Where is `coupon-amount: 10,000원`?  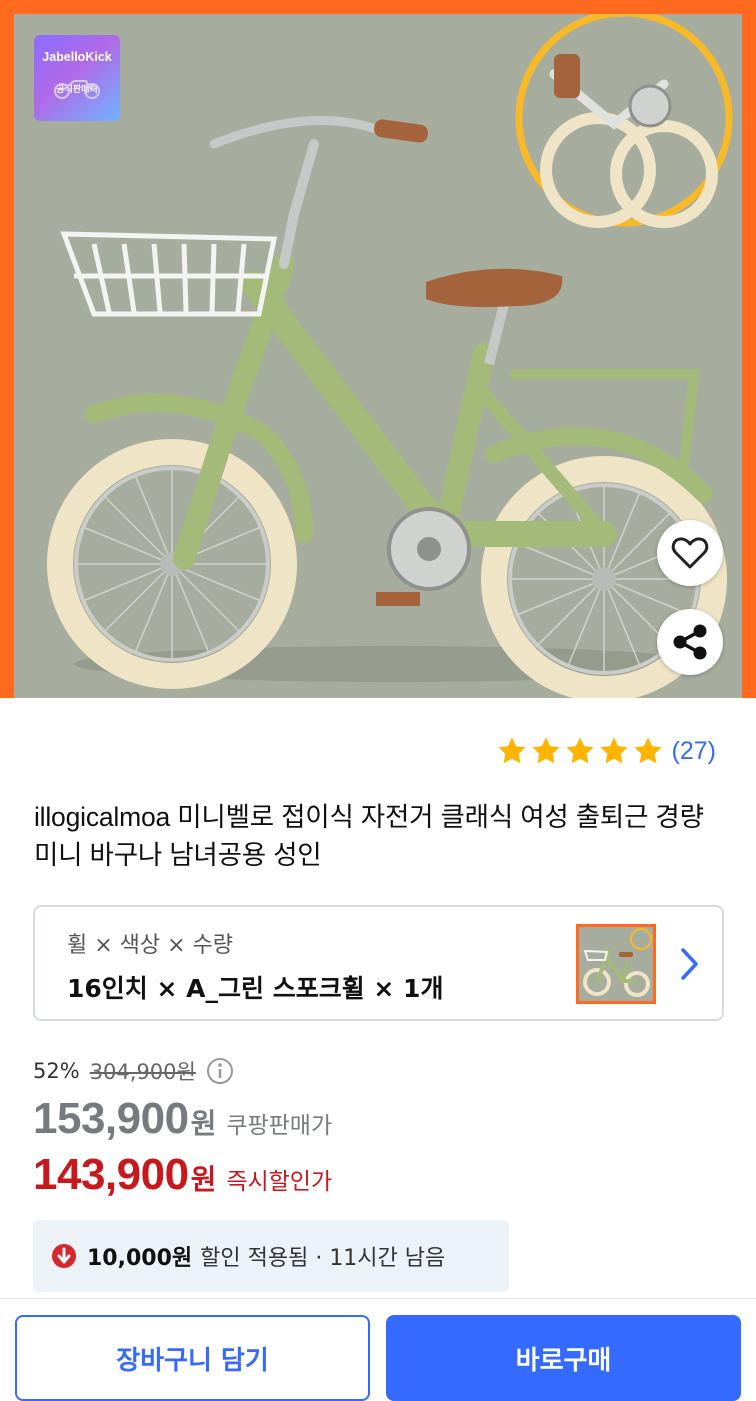
coupon-amount: 10,000원 is located at coordinates (140, 1258).